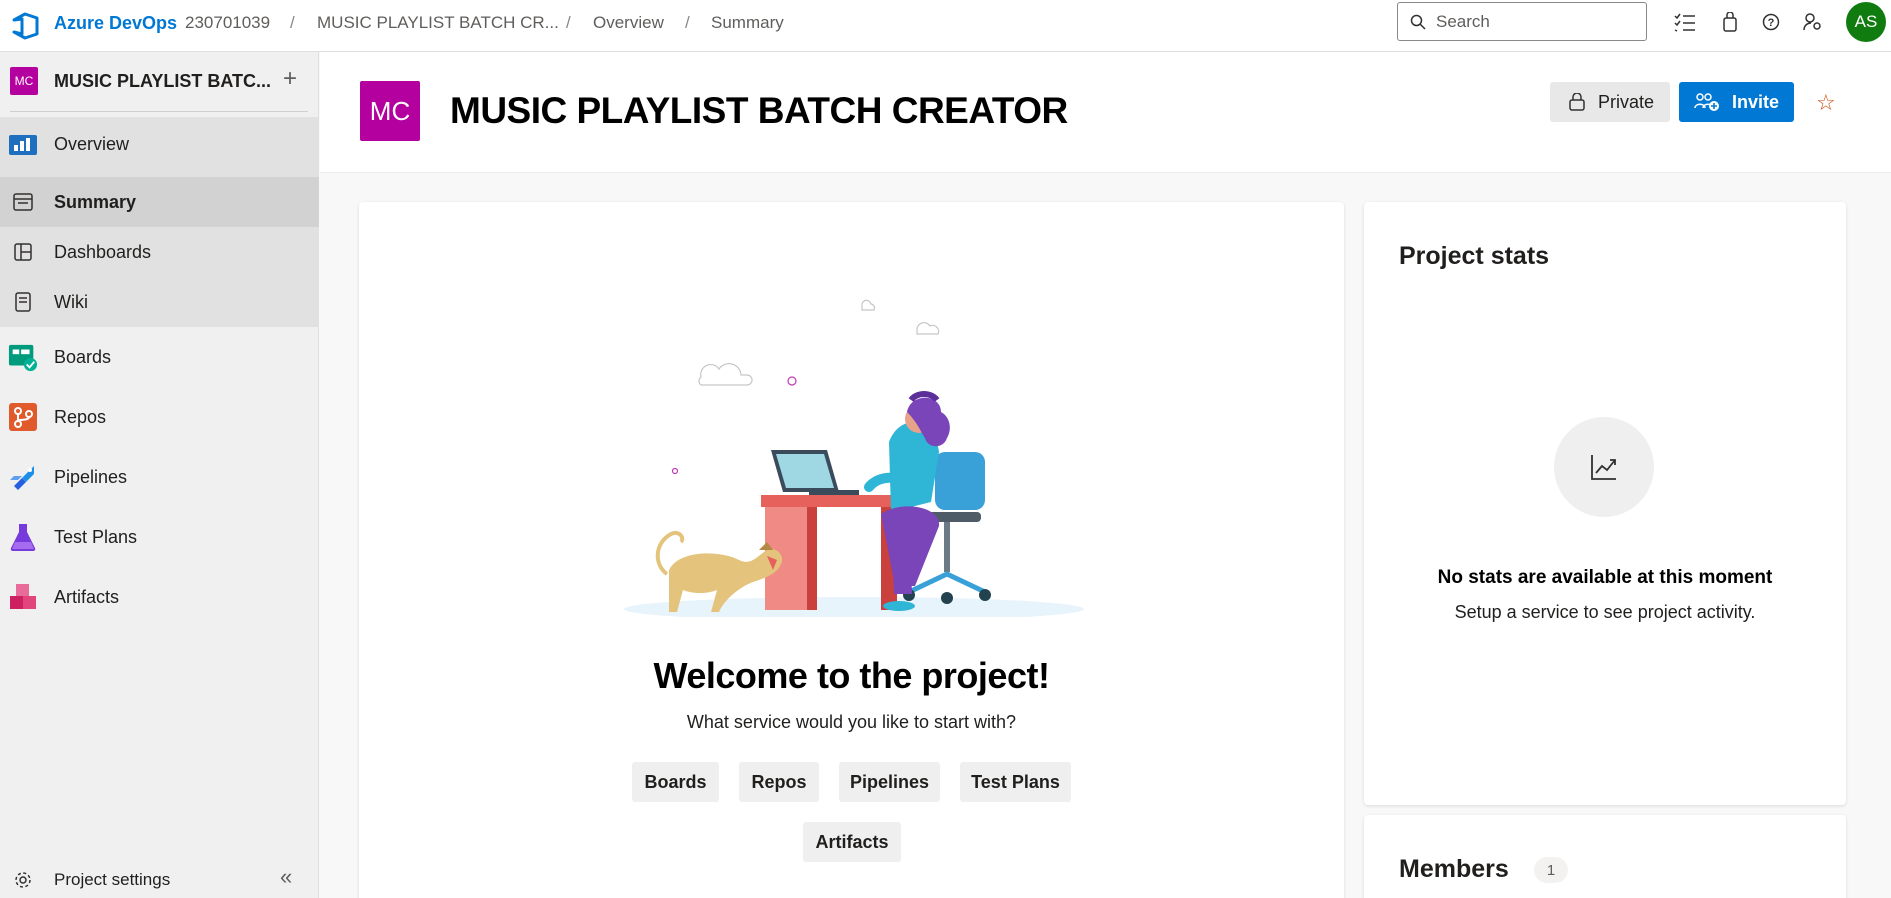  I want to click on trend-chart-icon, so click(1603, 467).